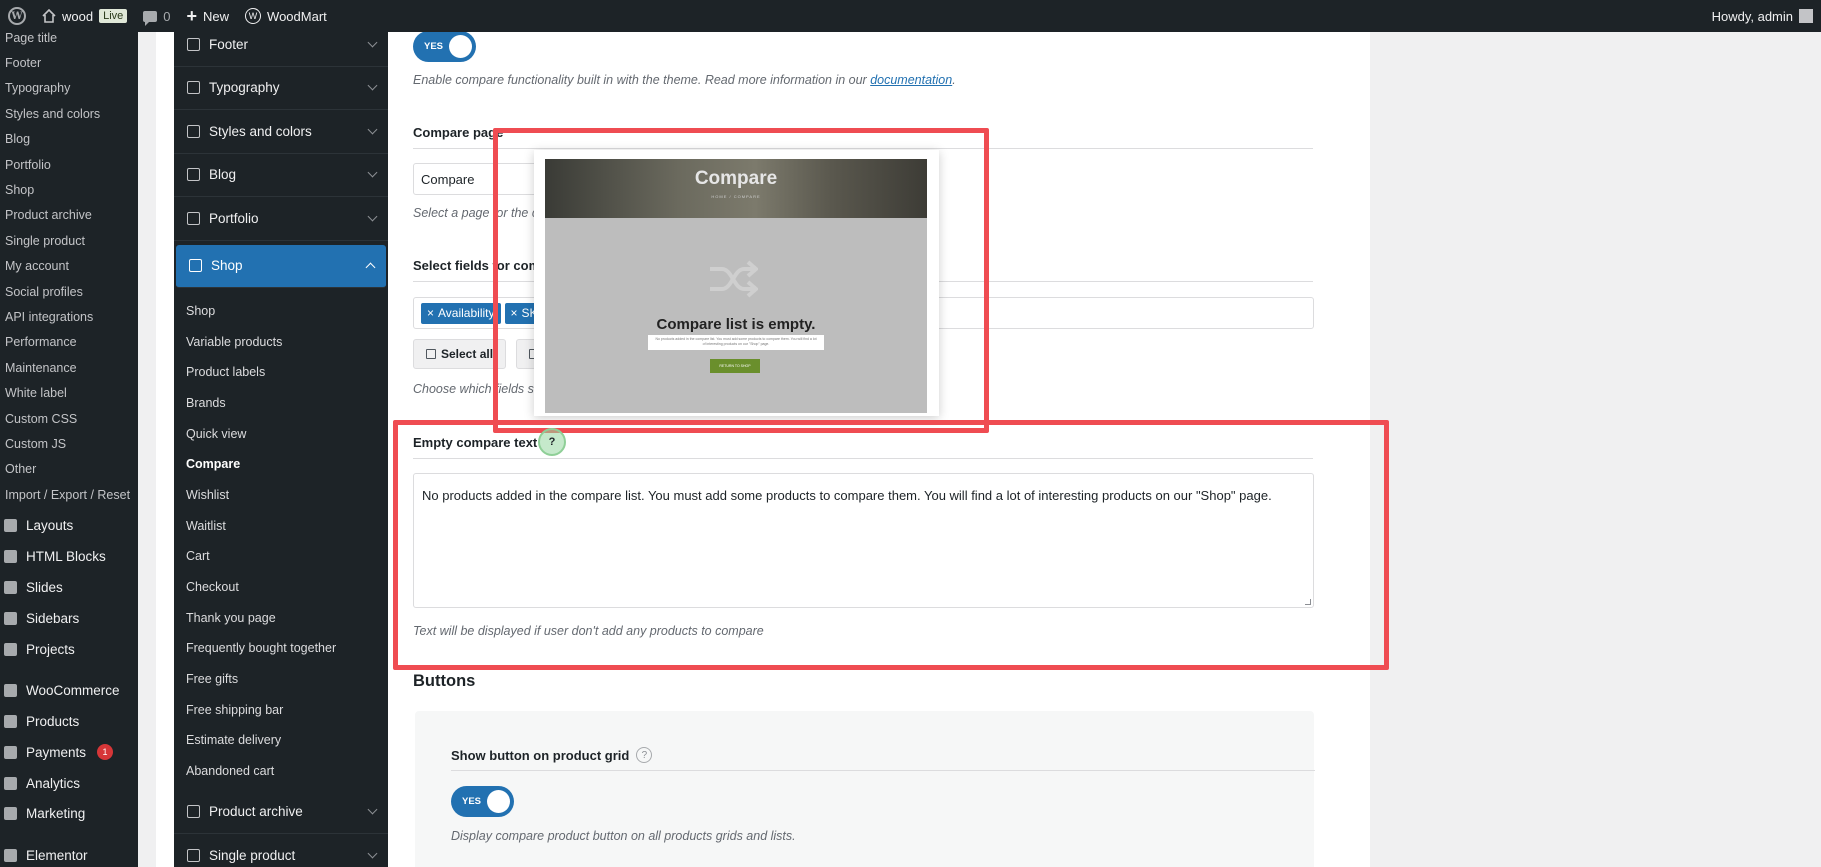 The height and width of the screenshot is (867, 1821). What do you see at coordinates (193, 855) in the screenshot?
I see `single-product-icon` at bounding box center [193, 855].